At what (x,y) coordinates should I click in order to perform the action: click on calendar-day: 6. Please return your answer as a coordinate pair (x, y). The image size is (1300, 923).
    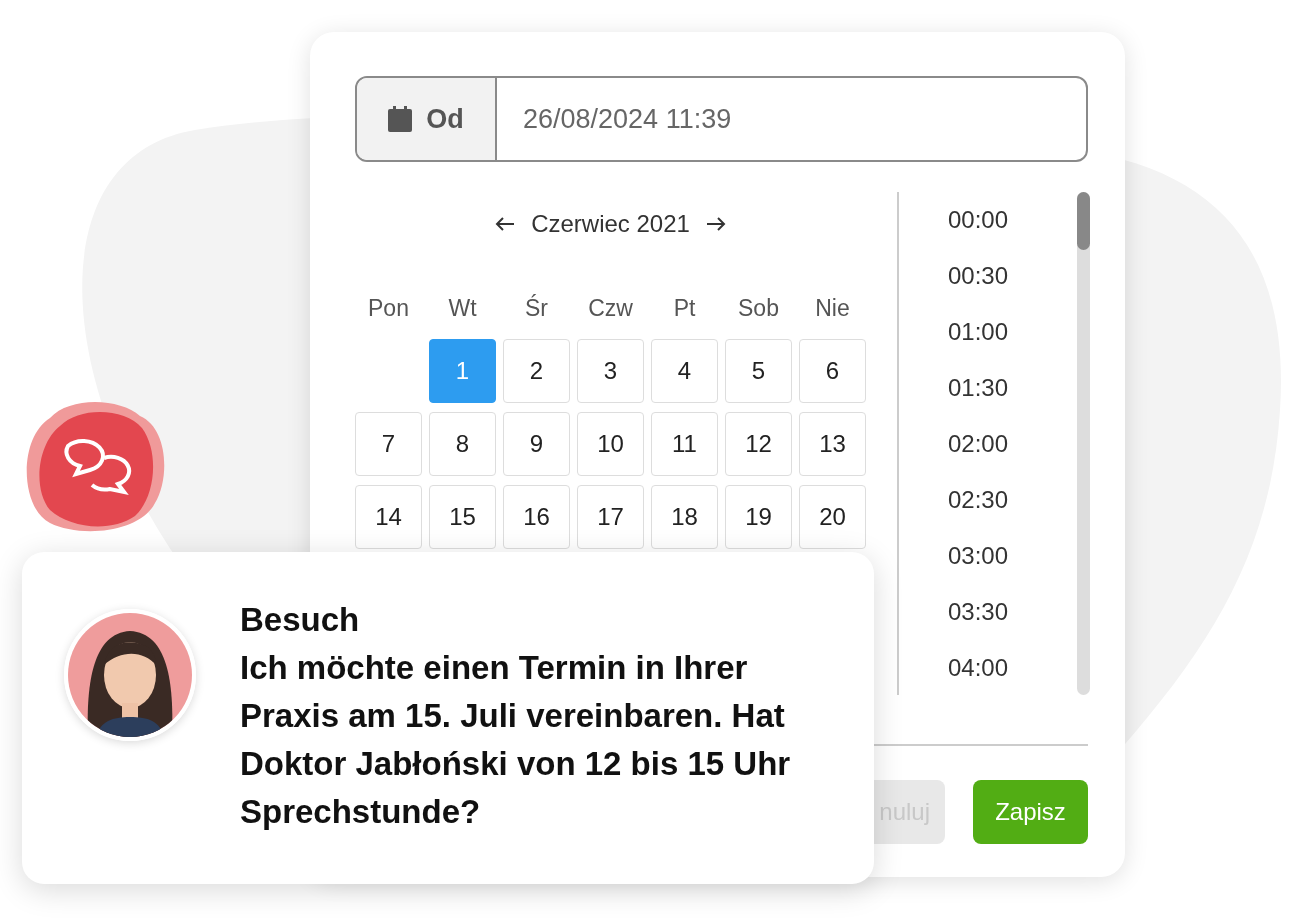
    Looking at the image, I should click on (832, 371).